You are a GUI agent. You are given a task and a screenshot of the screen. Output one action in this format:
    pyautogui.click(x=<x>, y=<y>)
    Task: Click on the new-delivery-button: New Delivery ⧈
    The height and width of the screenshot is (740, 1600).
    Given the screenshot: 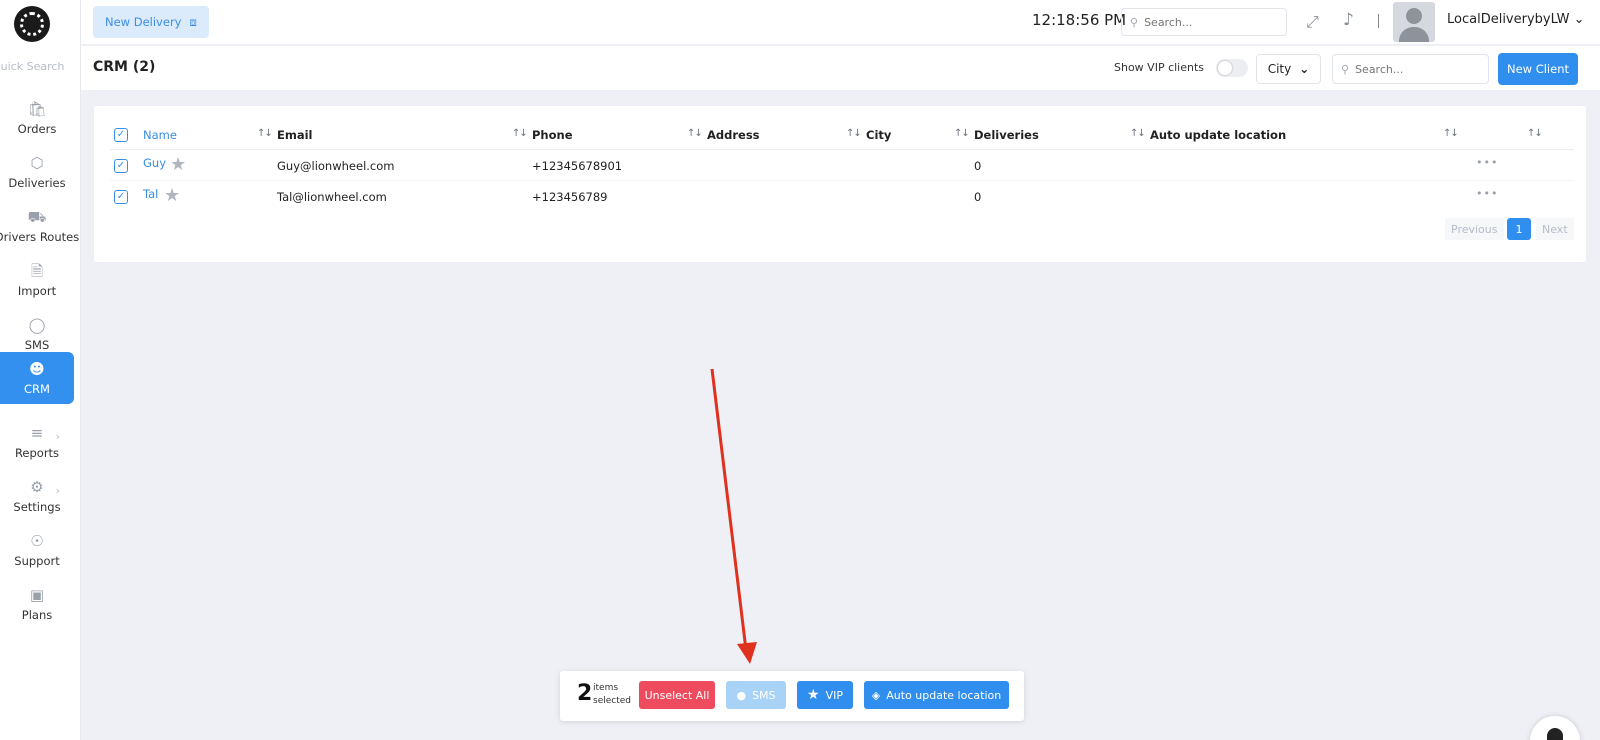 What is the action you would take?
    pyautogui.click(x=151, y=22)
    